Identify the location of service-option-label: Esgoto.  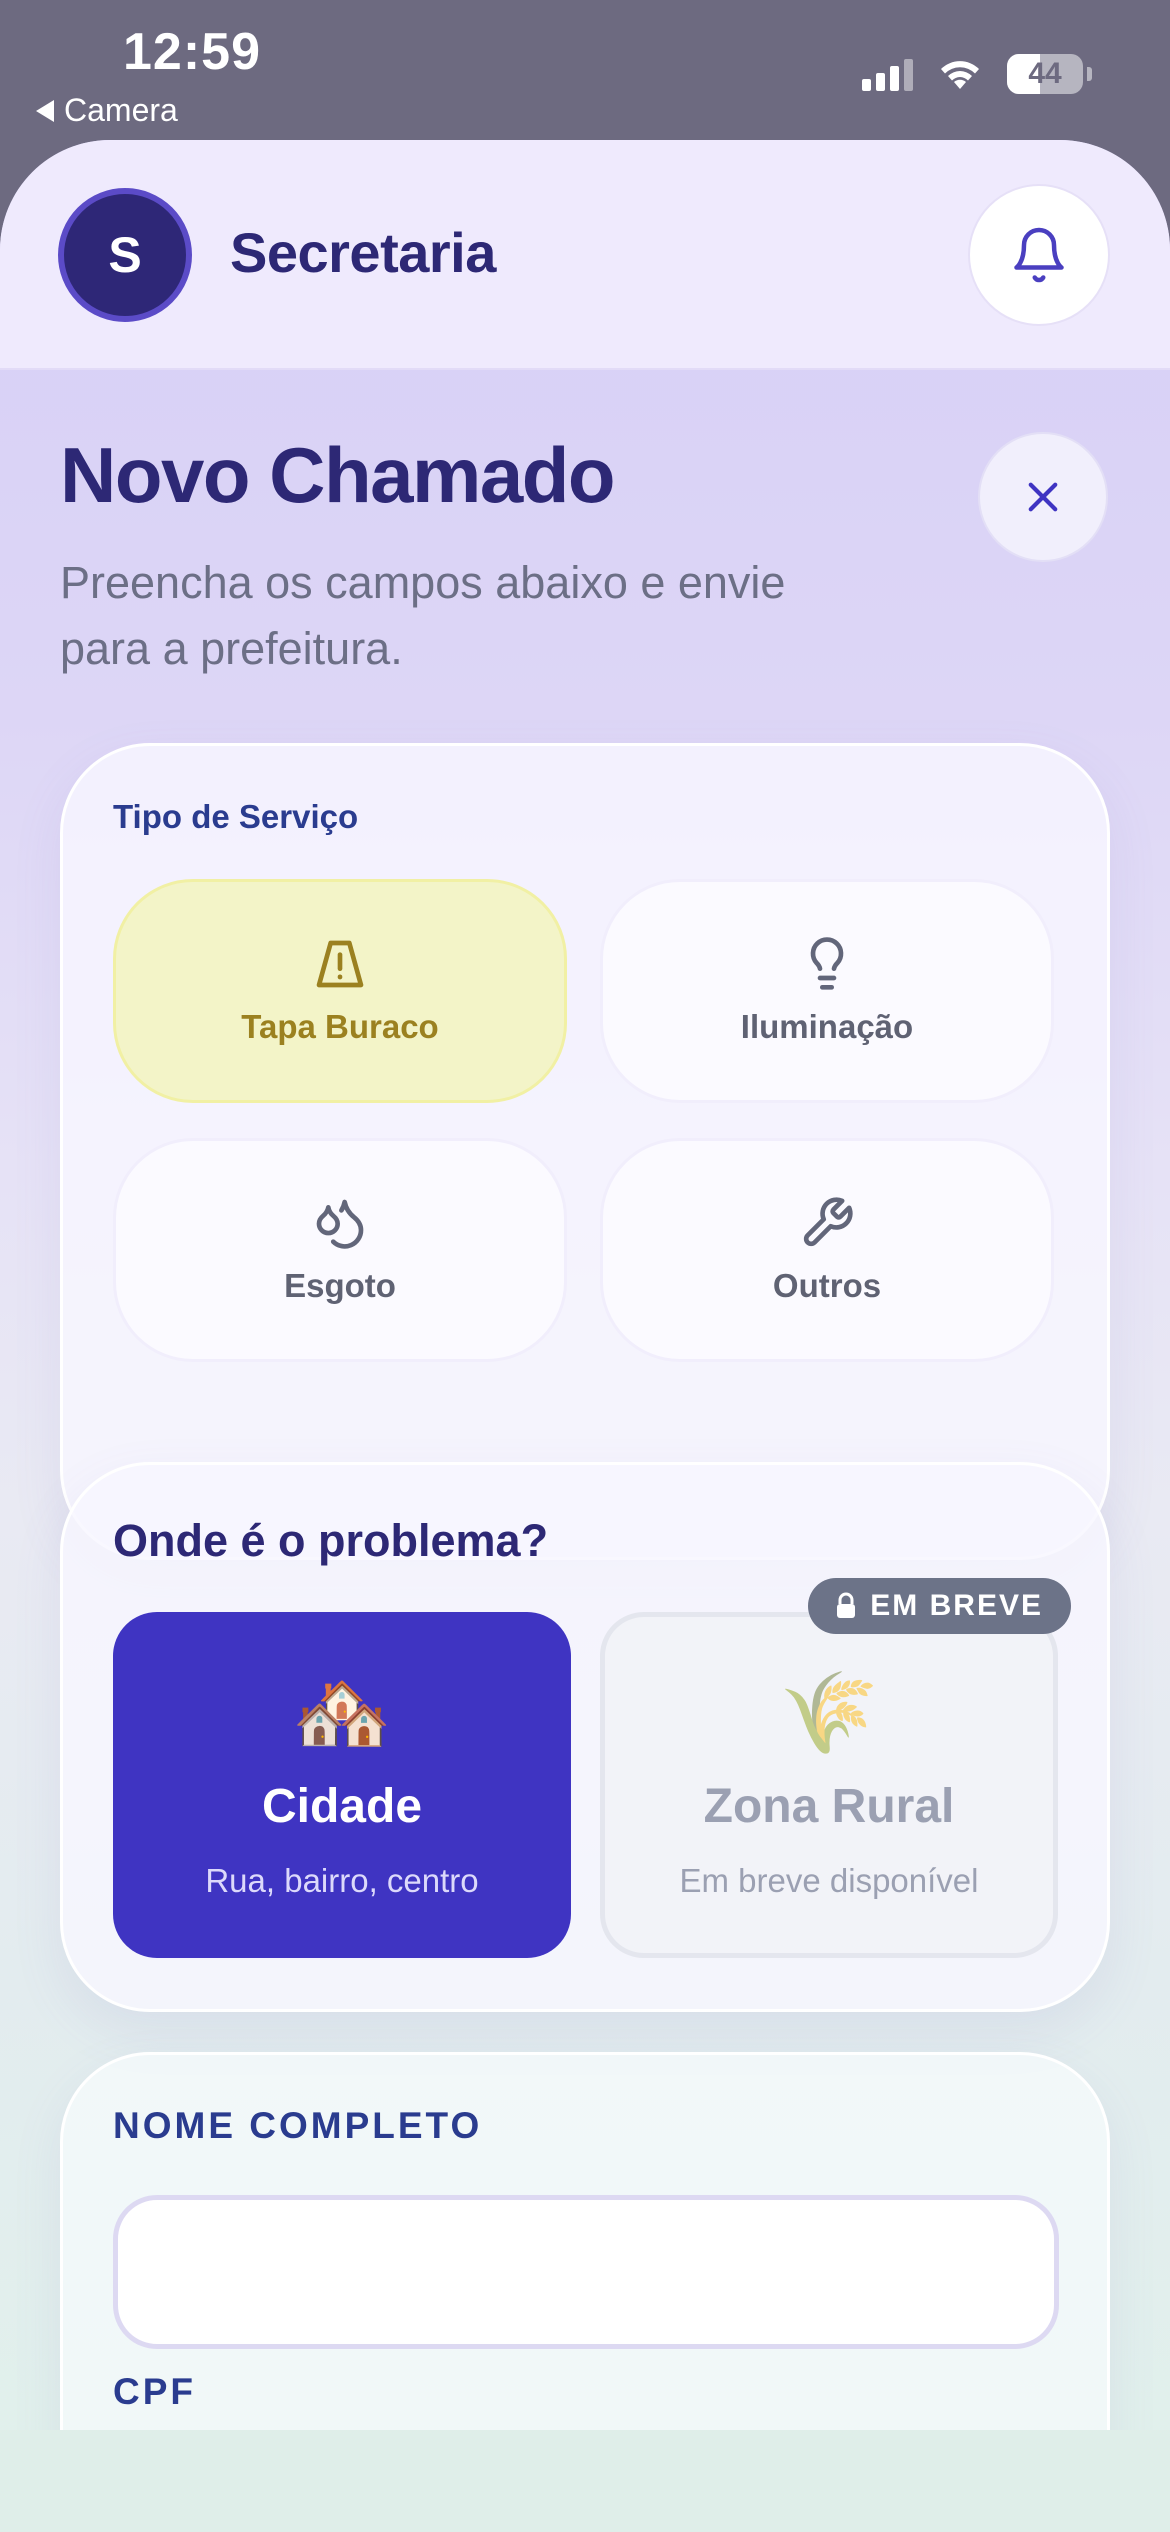
(340, 1285).